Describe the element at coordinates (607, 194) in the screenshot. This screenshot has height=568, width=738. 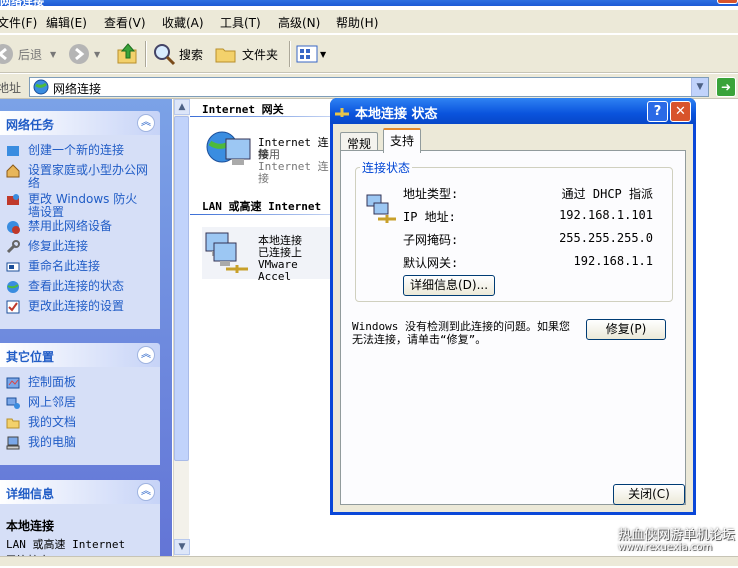
I see `address-type-value: 通过 DHCP 指派` at that location.